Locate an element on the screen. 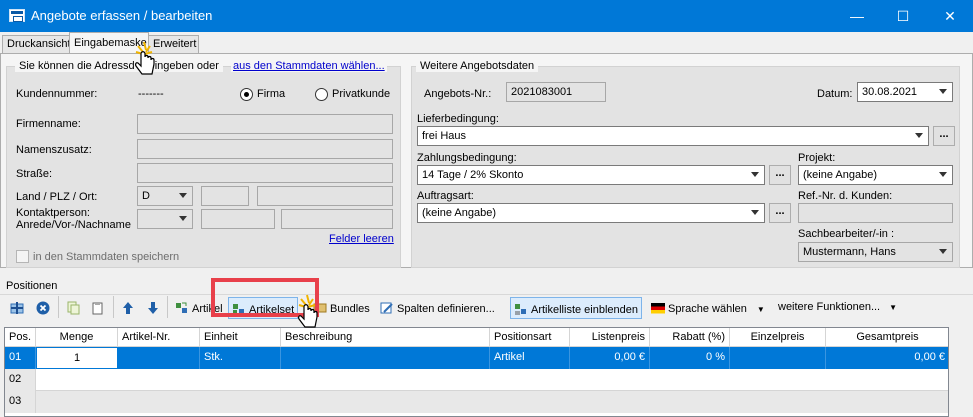  maximize-button: ☐ is located at coordinates (903, 16).